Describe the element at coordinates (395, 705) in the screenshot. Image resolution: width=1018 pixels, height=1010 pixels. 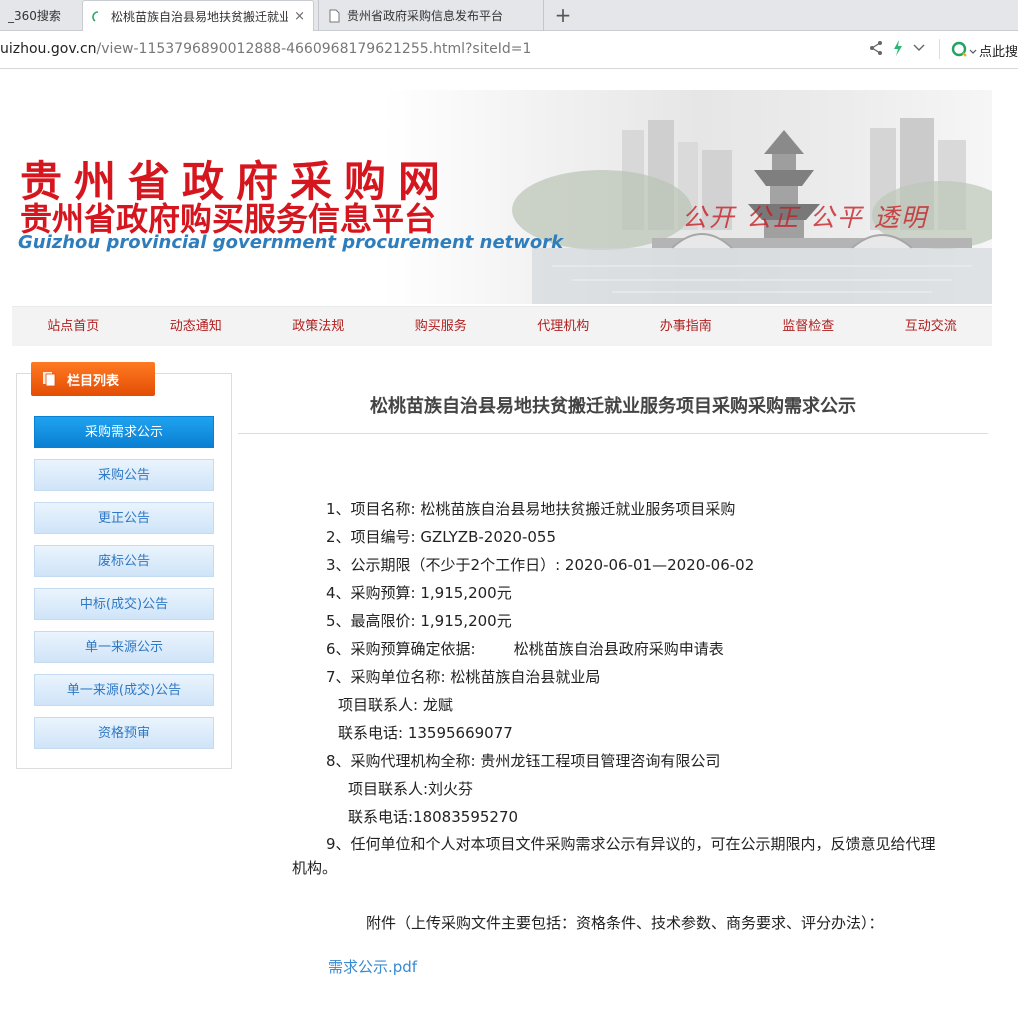
I see `item-purchaser-contact: 项目联系人: 龙赋` at that location.